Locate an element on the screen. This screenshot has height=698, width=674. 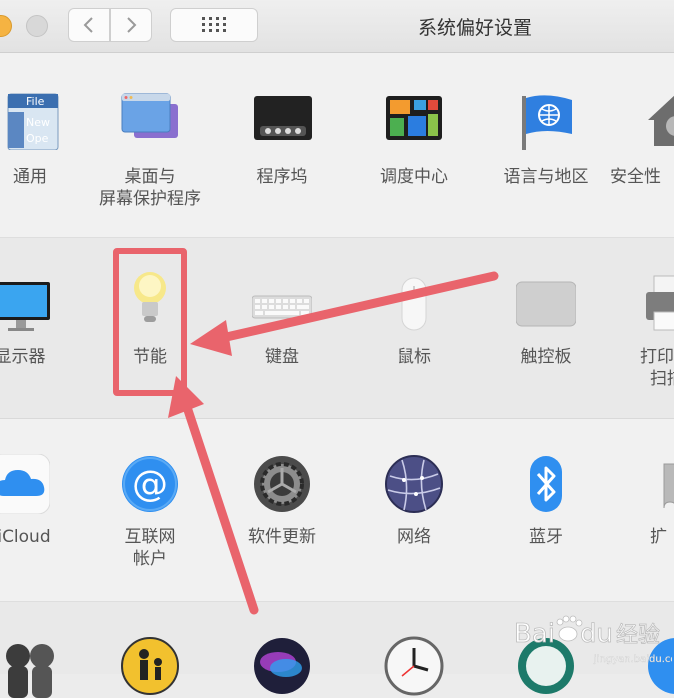
watermark-brand-tail: du is located at coordinates (596, 634).